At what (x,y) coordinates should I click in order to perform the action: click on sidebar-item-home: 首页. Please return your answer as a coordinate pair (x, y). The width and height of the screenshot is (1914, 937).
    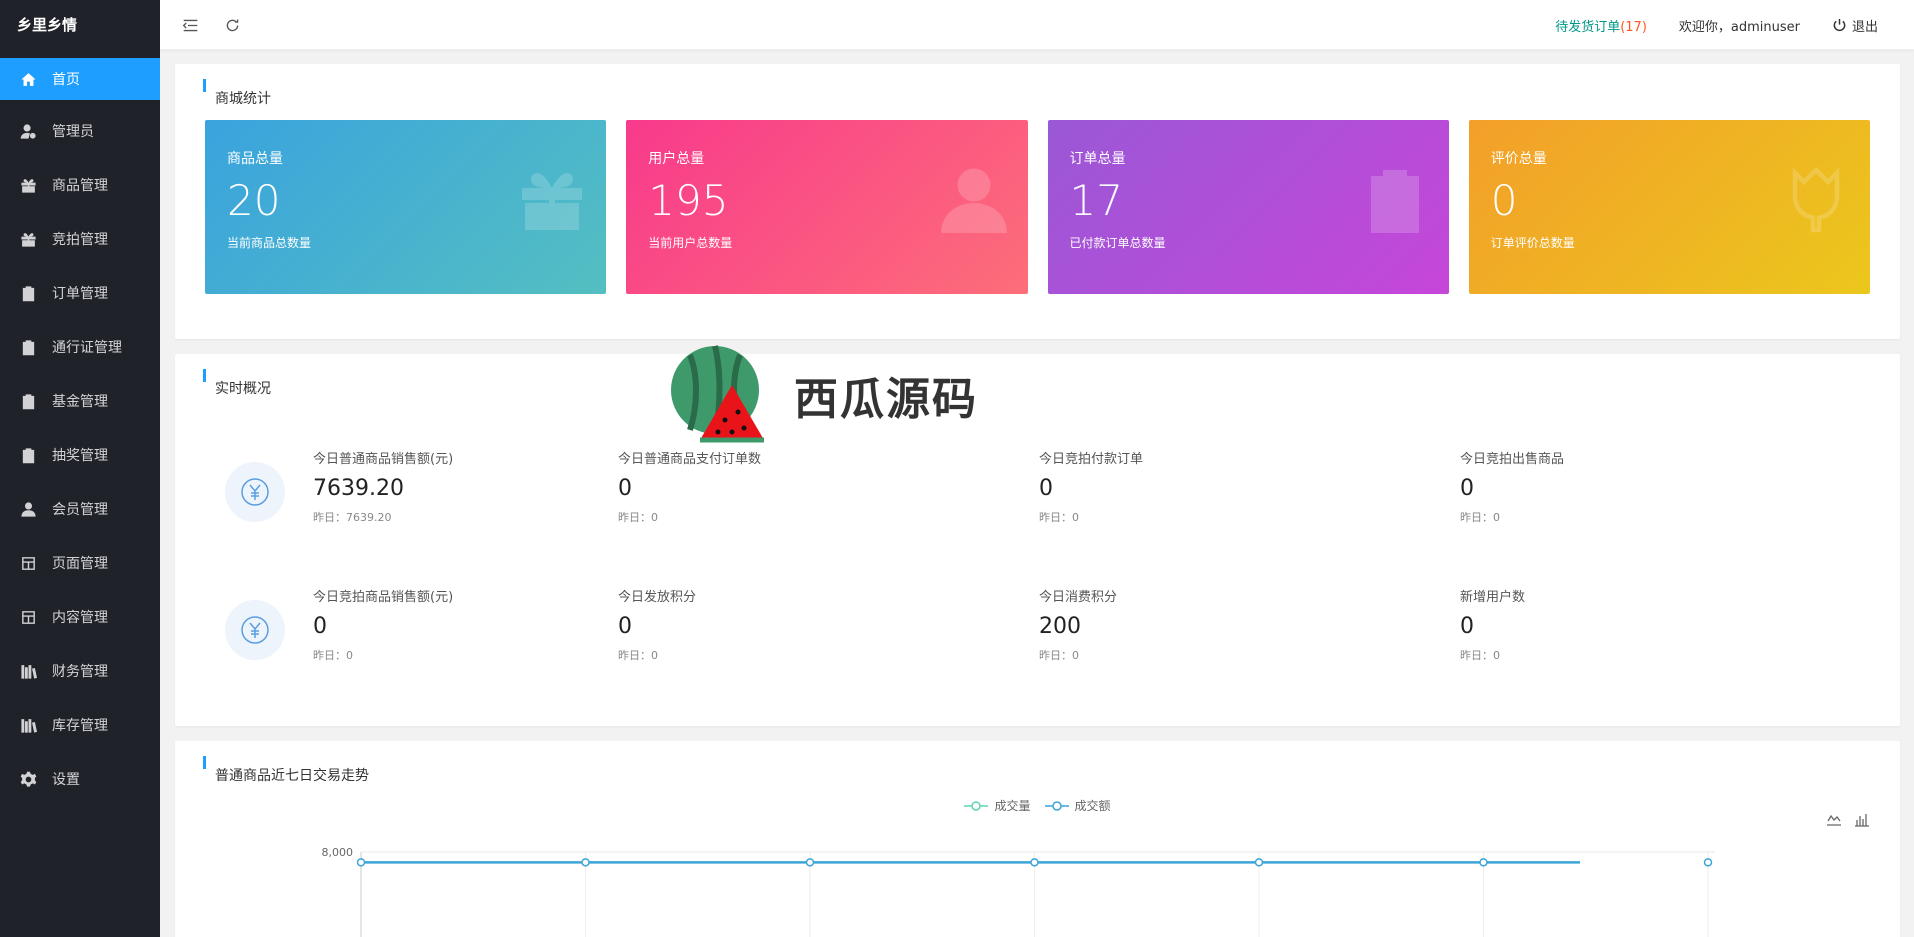
    Looking at the image, I should click on (80, 79).